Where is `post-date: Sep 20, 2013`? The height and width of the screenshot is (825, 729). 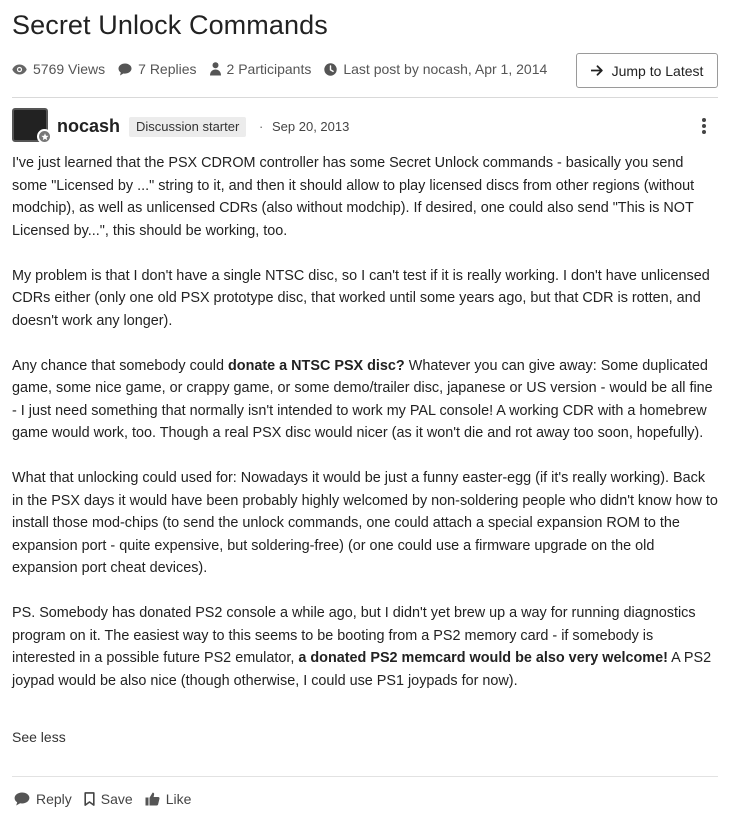
post-date: Sep 20, 2013 is located at coordinates (310, 126).